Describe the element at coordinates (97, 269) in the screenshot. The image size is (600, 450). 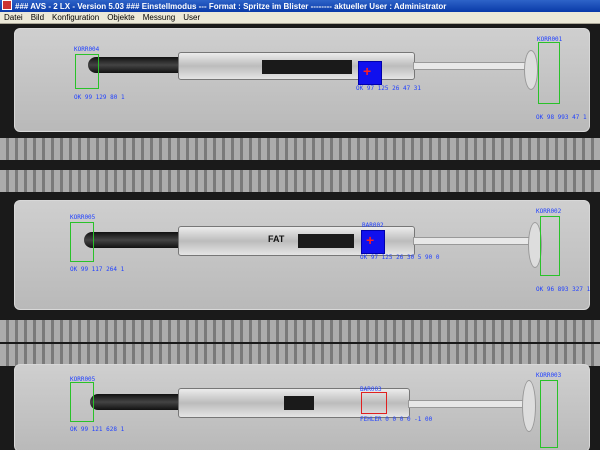
I see `roi-value-left: OK 99 117 264 1` at that location.